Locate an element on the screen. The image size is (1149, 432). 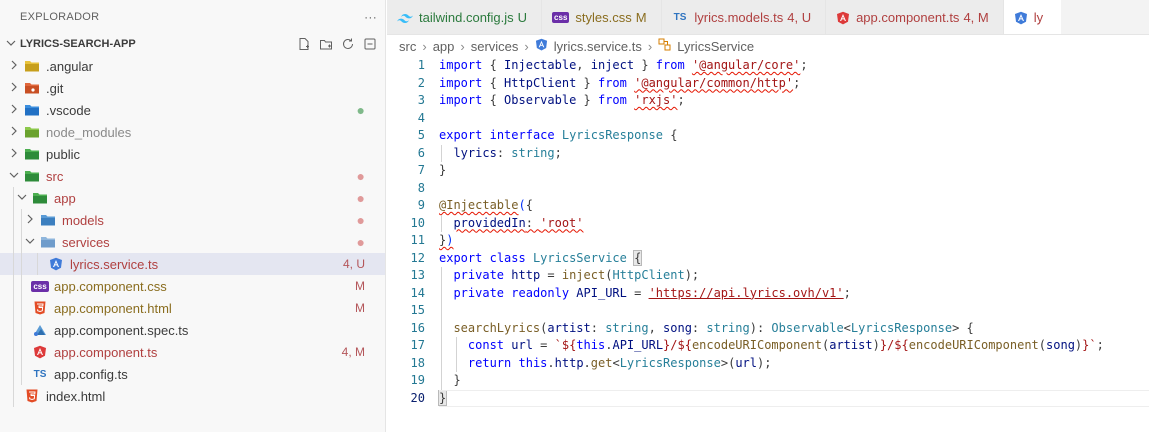
tree-item-label: .git is located at coordinates (55, 88).